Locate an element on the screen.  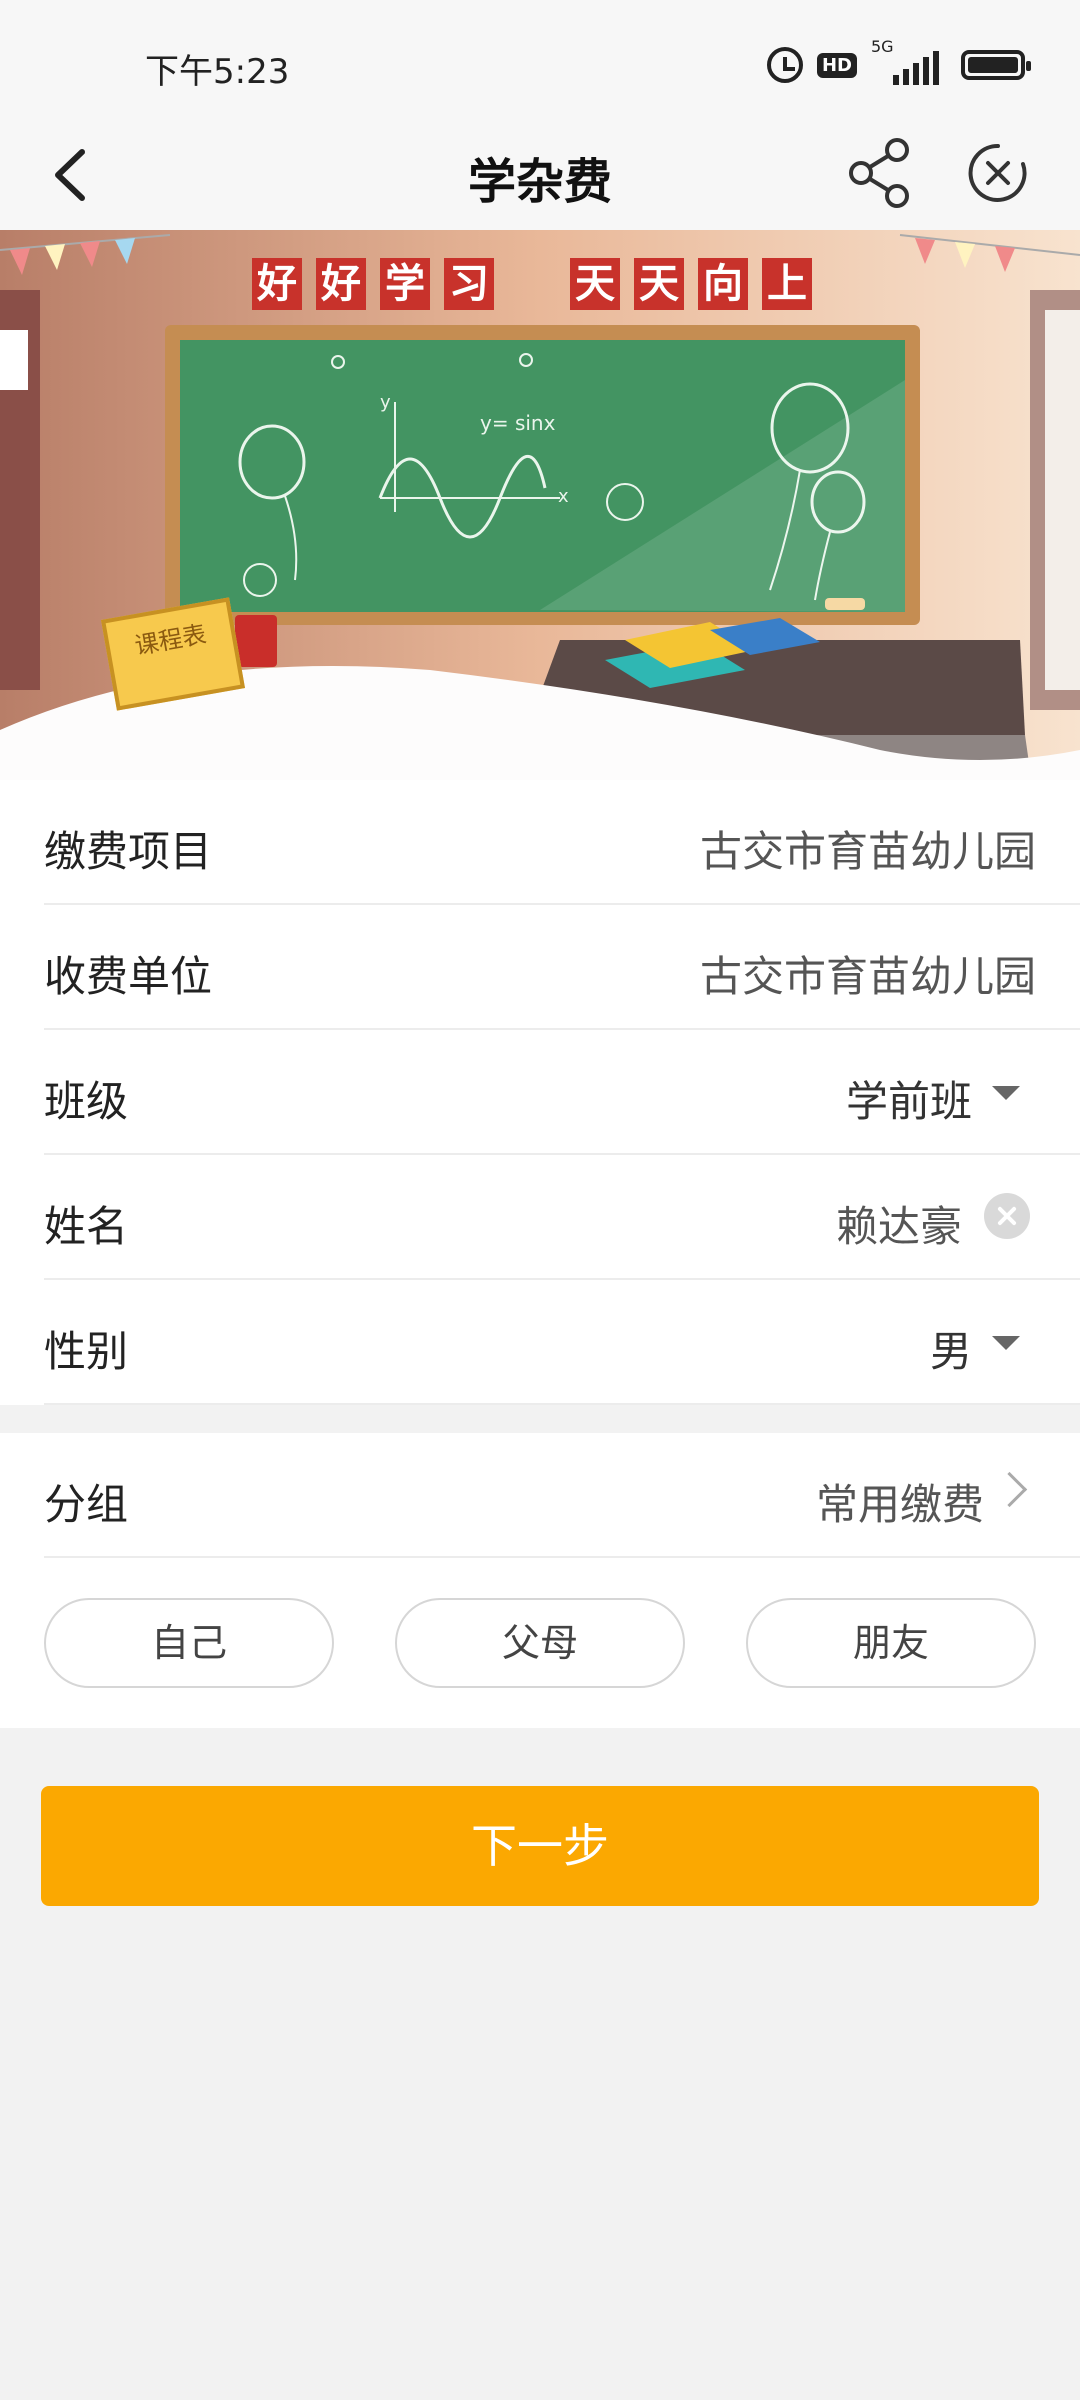
schedule-label: 课程表 is located at coordinates (170, 640).